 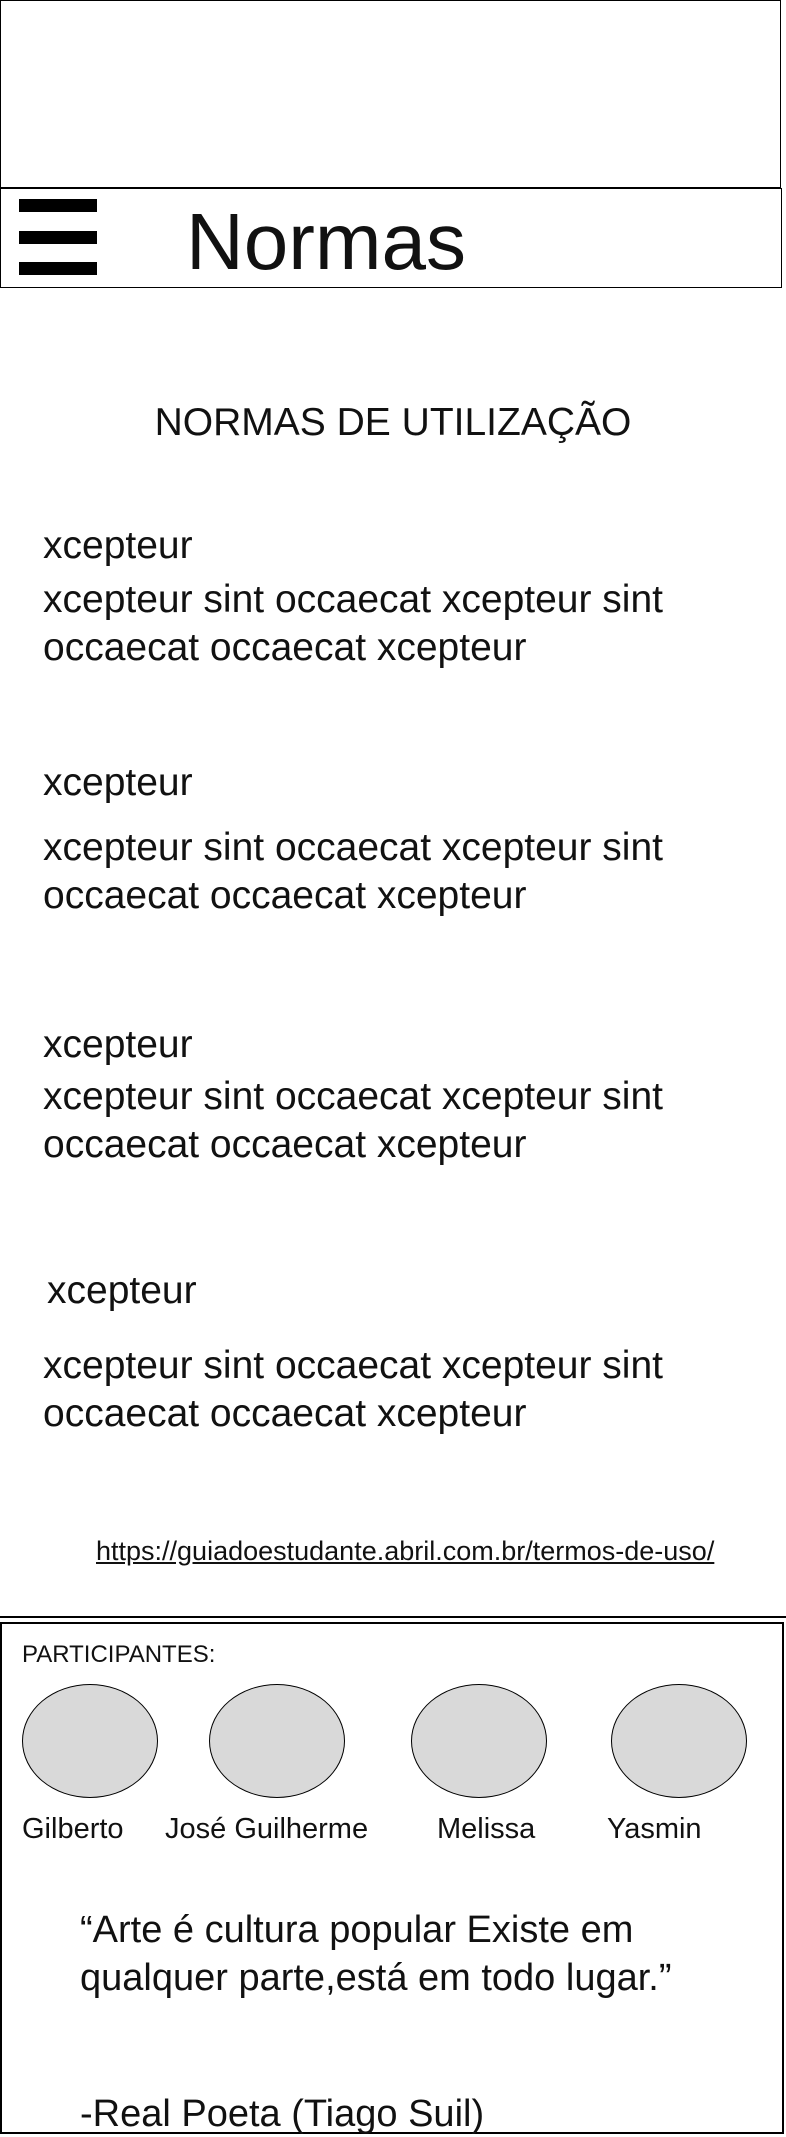 What do you see at coordinates (654, 1829) in the screenshot?
I see `participant-name: Yasmin` at bounding box center [654, 1829].